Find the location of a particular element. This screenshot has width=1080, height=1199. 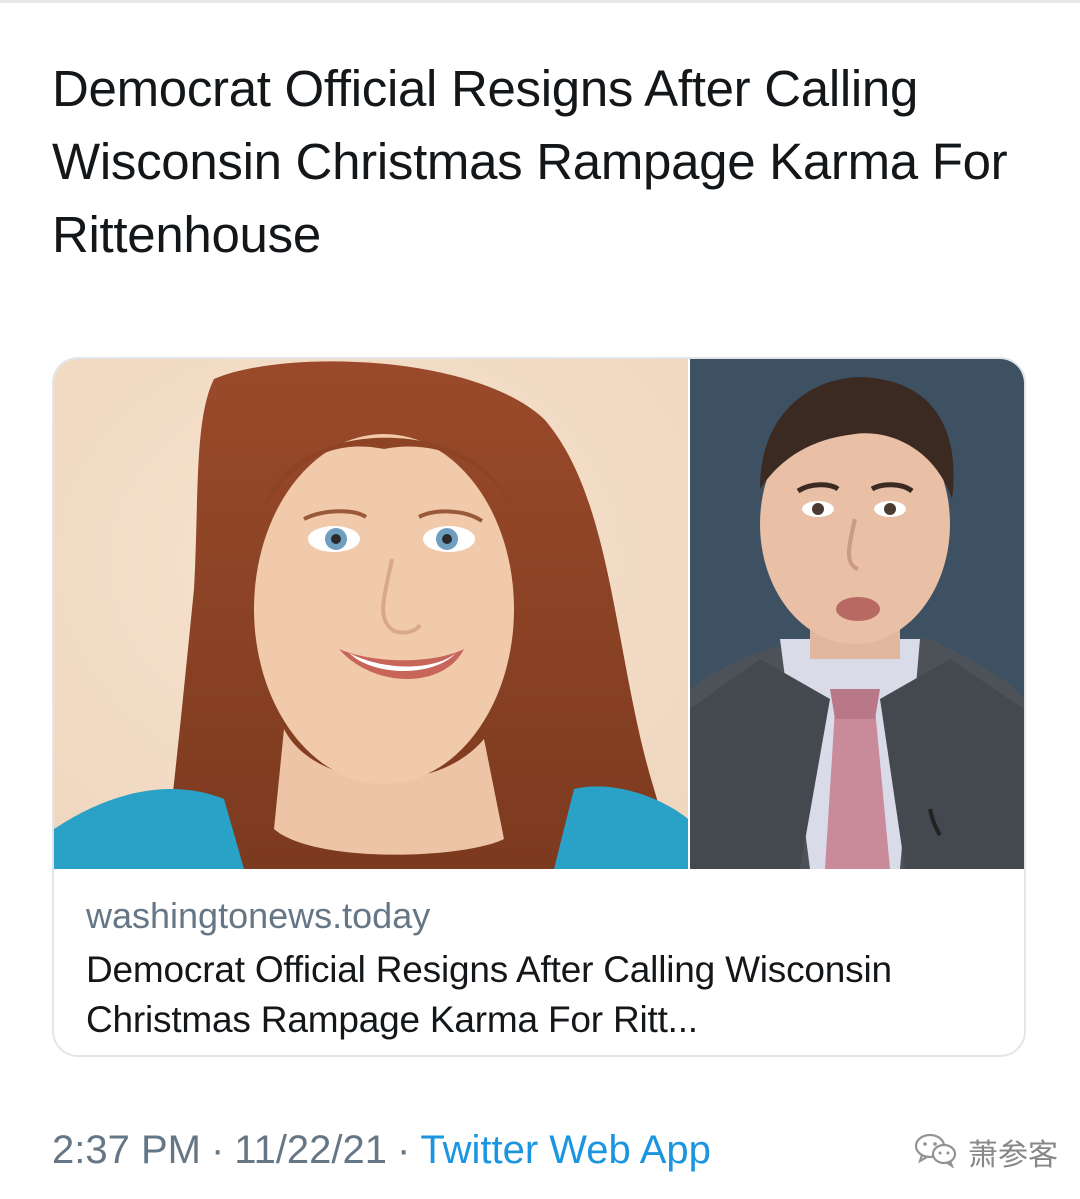

top-divider is located at coordinates (540, 1).